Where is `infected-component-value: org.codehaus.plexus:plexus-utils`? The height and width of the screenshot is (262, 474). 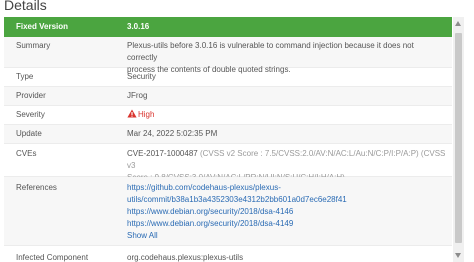
infected-component-value: org.codehaus.plexus:plexus-utils is located at coordinates (185, 257).